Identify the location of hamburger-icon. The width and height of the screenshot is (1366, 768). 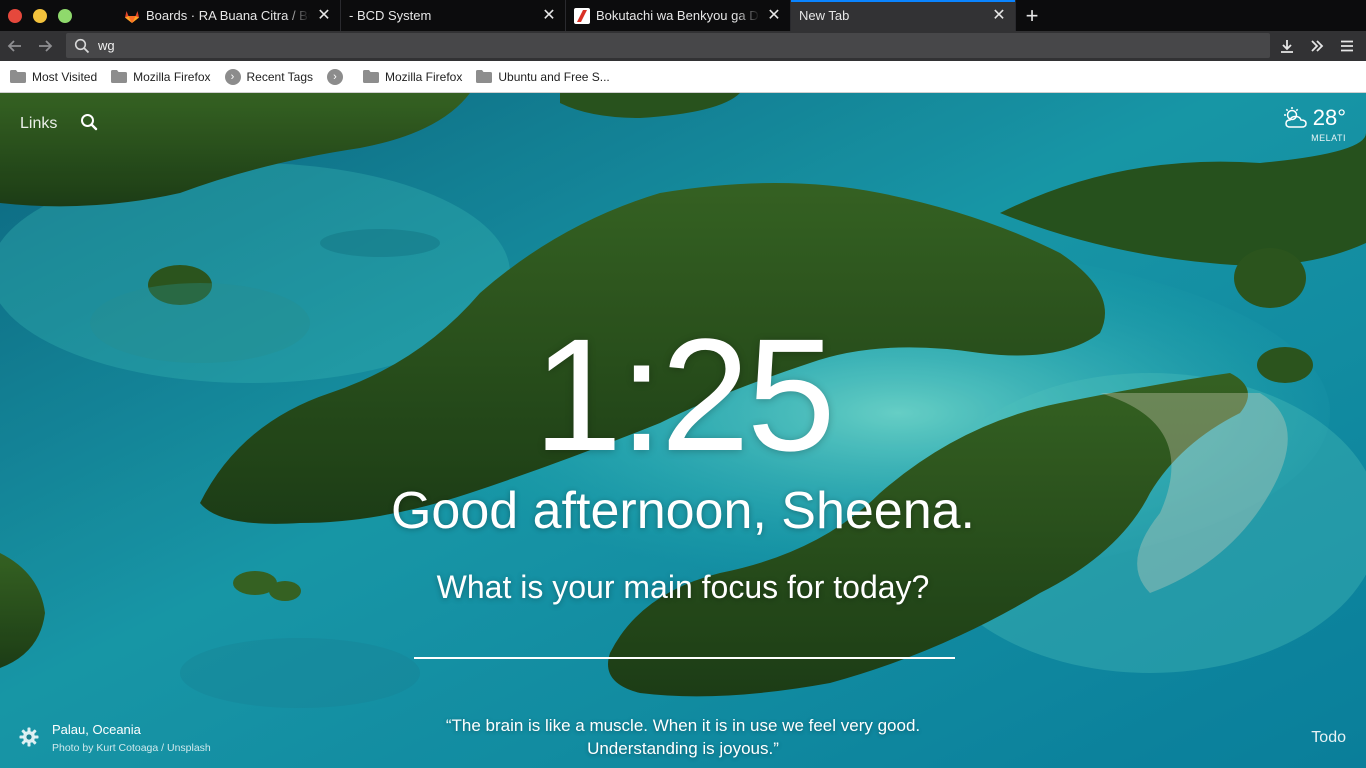
(1347, 46).